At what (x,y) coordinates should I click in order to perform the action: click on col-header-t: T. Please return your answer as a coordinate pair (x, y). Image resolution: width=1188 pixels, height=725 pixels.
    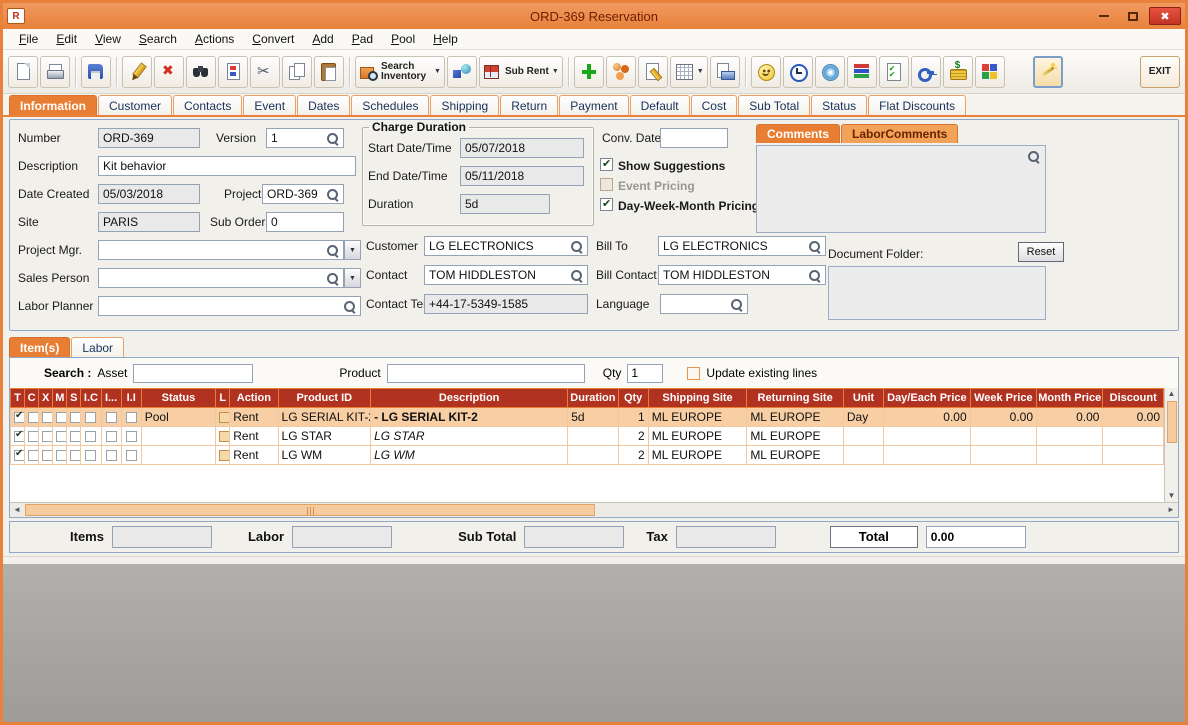
    Looking at the image, I should click on (18, 398).